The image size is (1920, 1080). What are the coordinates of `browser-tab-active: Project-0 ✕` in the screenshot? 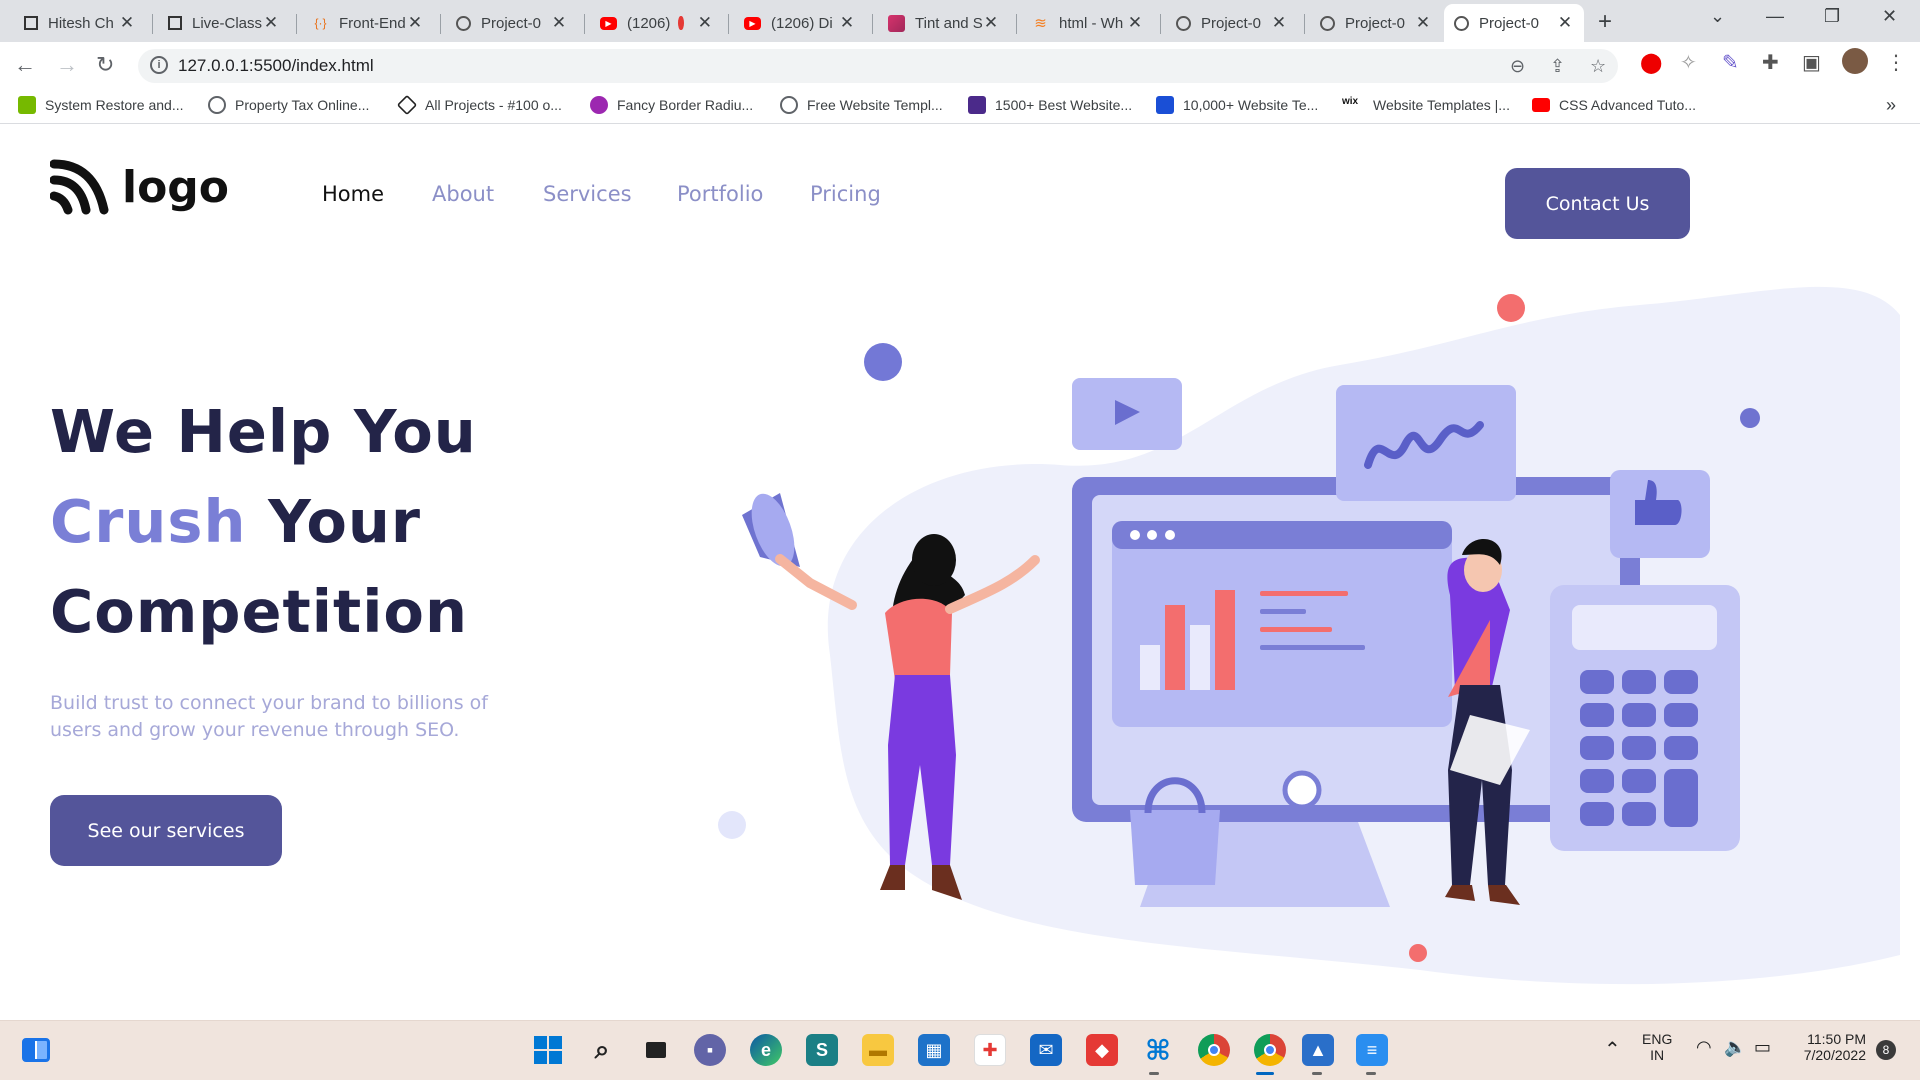 It's located at (1514, 23).